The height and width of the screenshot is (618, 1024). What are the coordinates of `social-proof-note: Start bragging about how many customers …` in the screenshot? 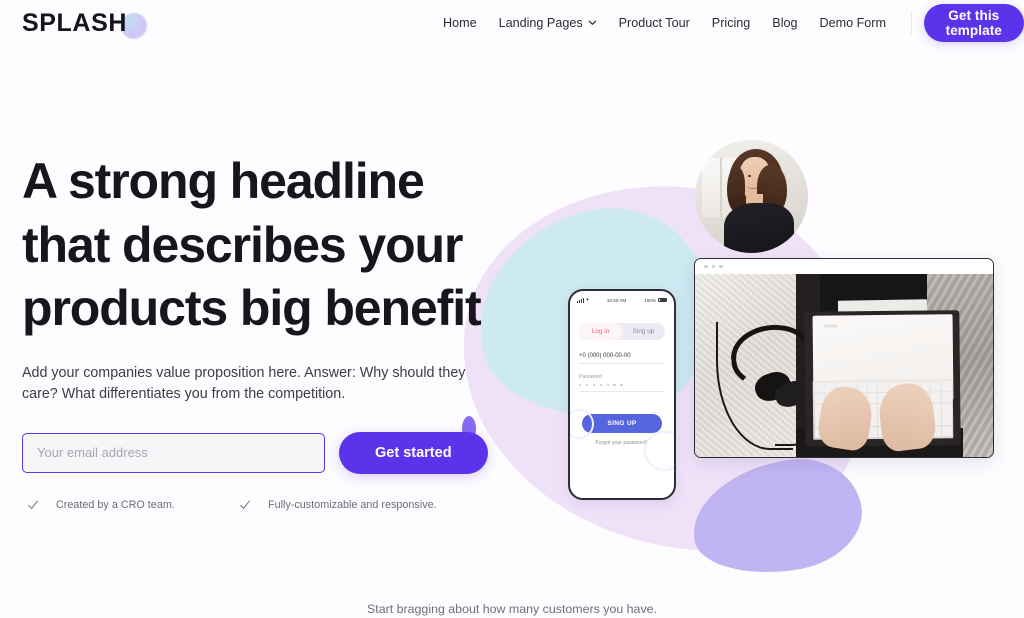 It's located at (512, 609).